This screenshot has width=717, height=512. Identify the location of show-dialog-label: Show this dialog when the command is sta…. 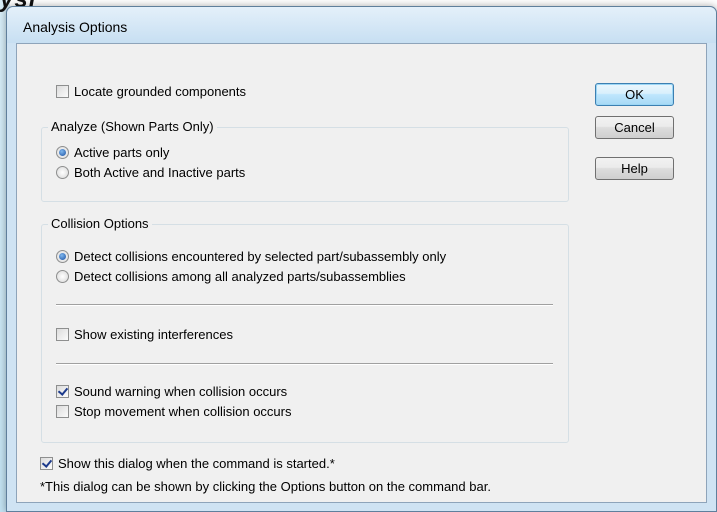
(196, 463).